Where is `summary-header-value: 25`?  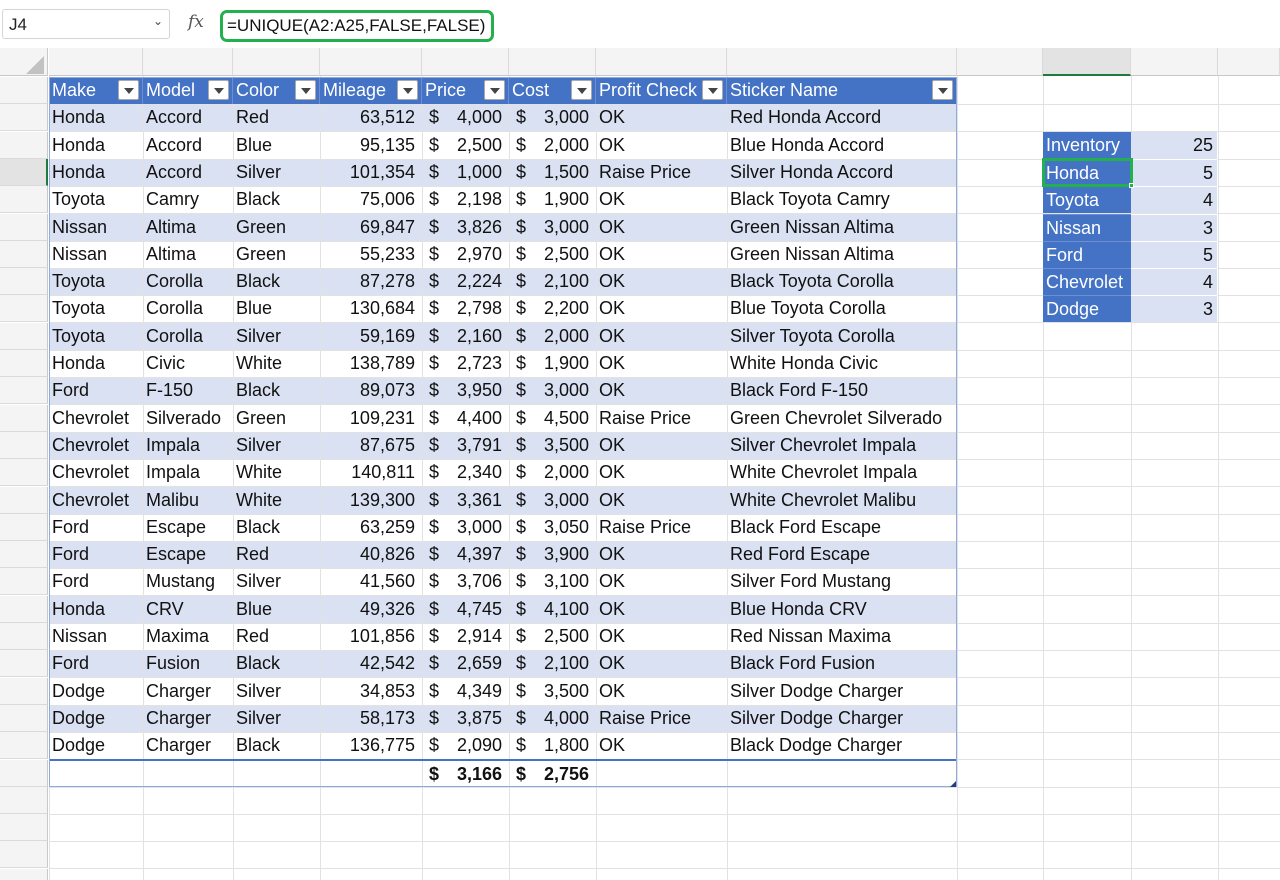 summary-header-value: 25 is located at coordinates (1174, 145).